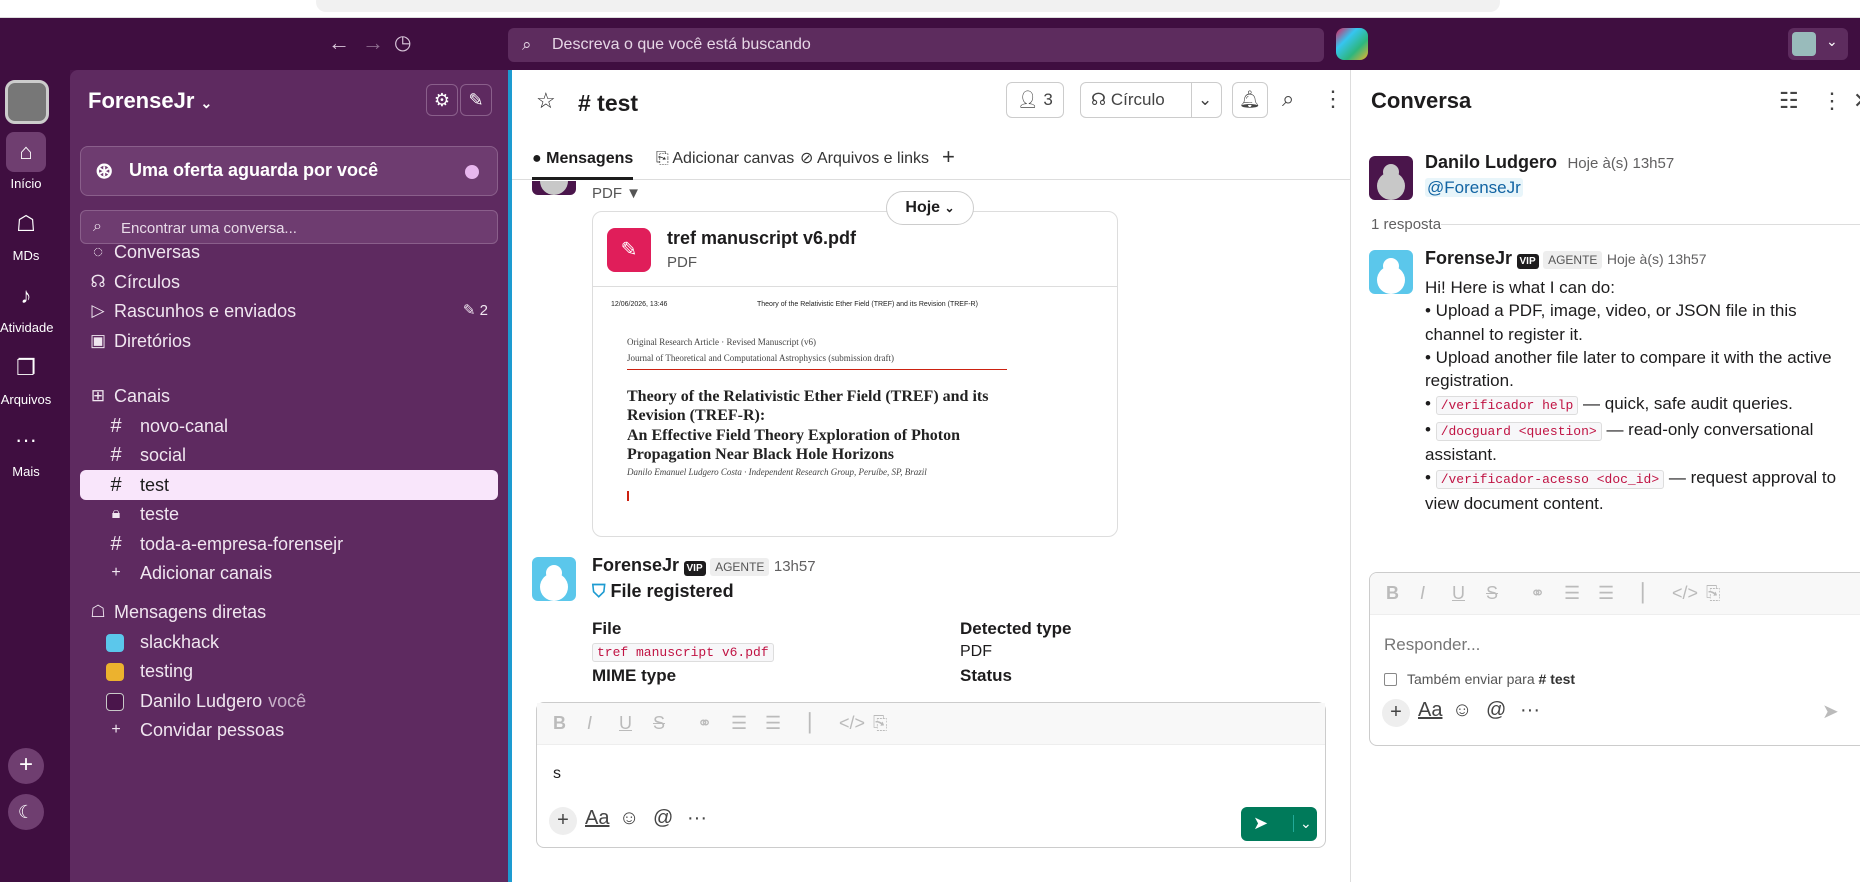 Image resolution: width=1860 pixels, height=882 pixels. I want to click on send-button: ➤ ⌄, so click(1279, 824).